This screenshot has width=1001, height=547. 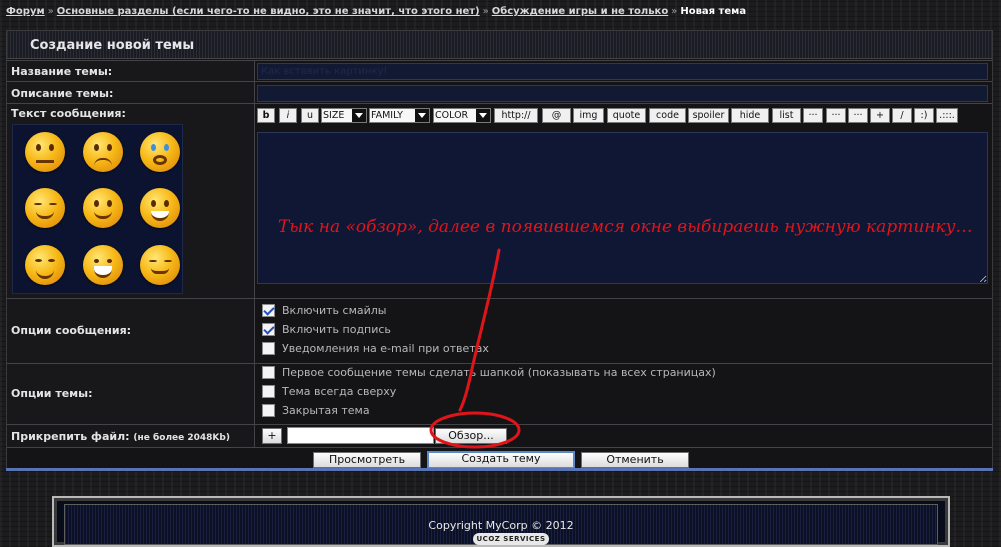 I want to click on footer: Copyright MyCorp © 2012 UCOZ SERVICES, so click(x=501, y=521).